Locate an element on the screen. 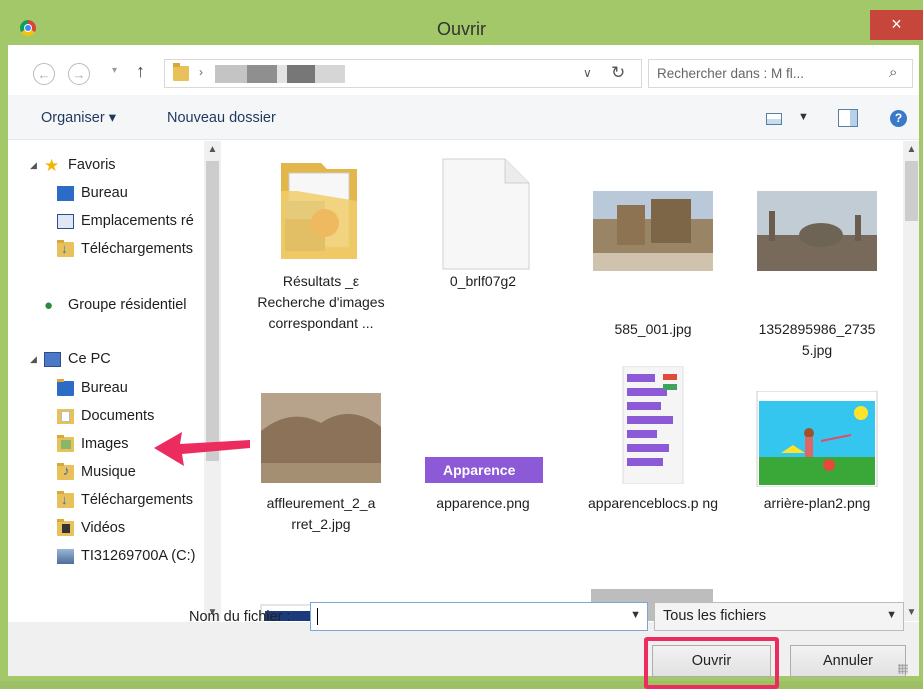  search-icon: ⌕ is located at coordinates (893, 72).